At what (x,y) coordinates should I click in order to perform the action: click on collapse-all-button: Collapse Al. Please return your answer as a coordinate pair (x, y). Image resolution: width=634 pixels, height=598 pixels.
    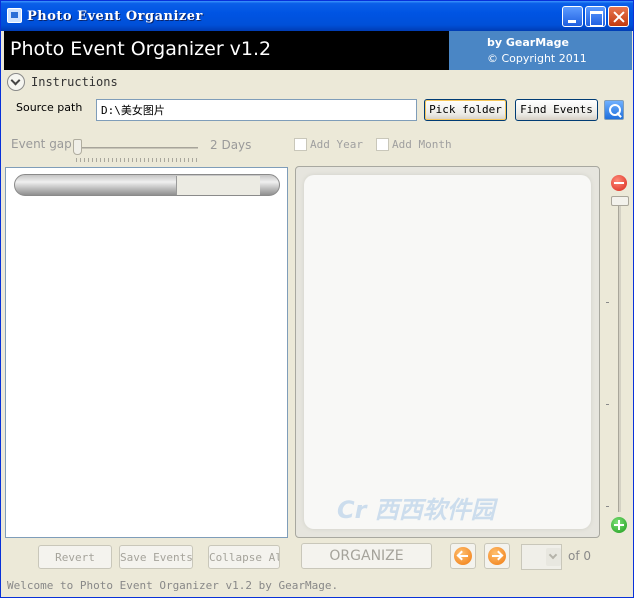
    Looking at the image, I should click on (244, 557).